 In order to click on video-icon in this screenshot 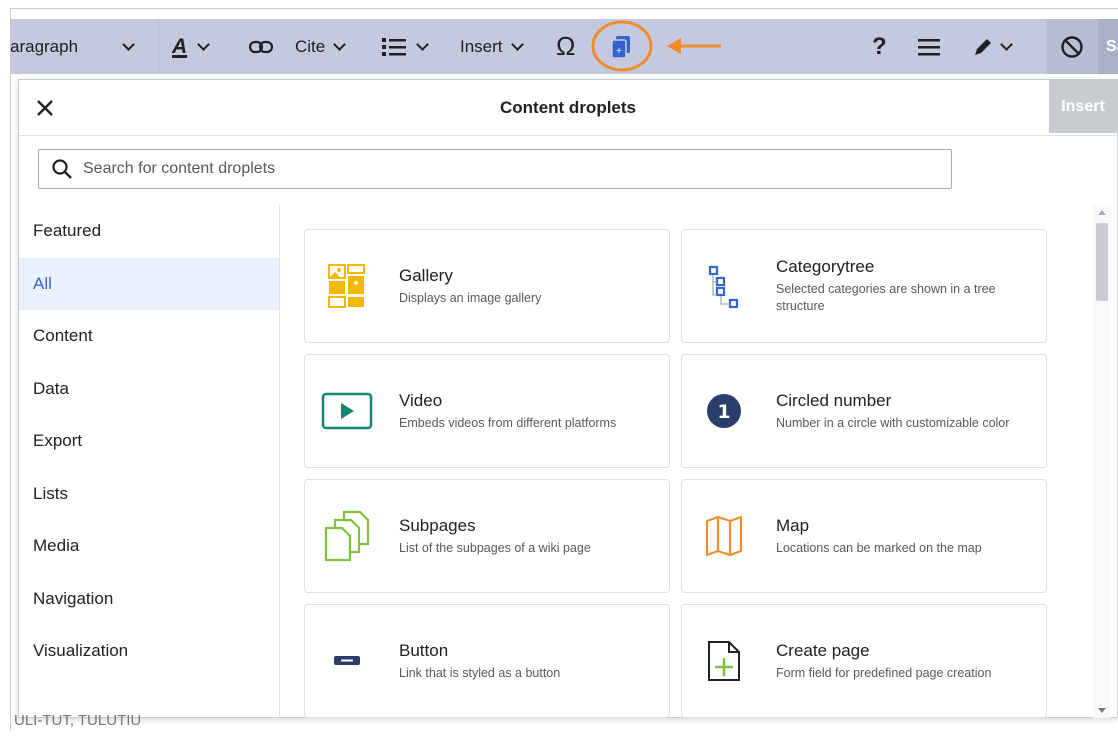, I will do `click(347, 411)`.